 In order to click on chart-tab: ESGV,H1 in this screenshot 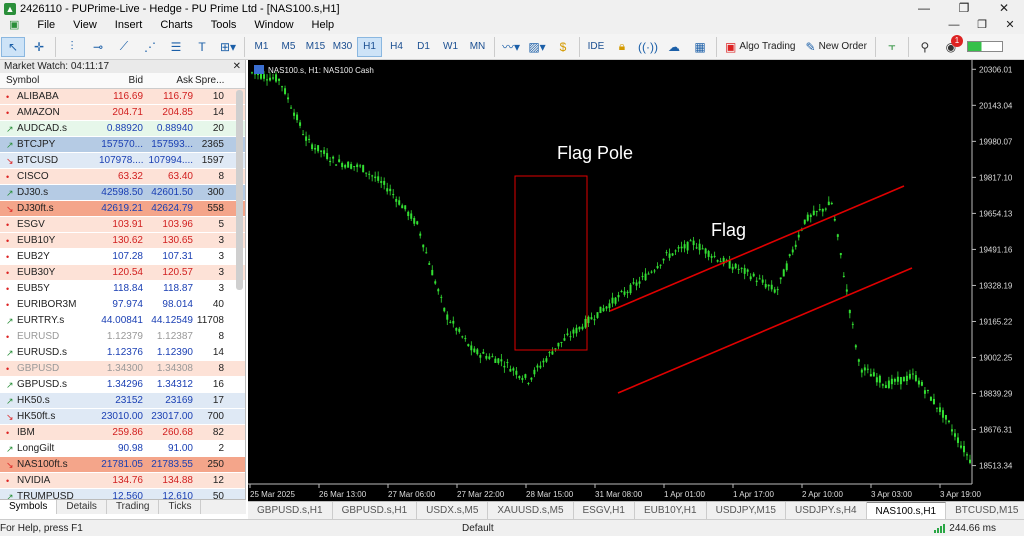, I will do `click(604, 510)`.